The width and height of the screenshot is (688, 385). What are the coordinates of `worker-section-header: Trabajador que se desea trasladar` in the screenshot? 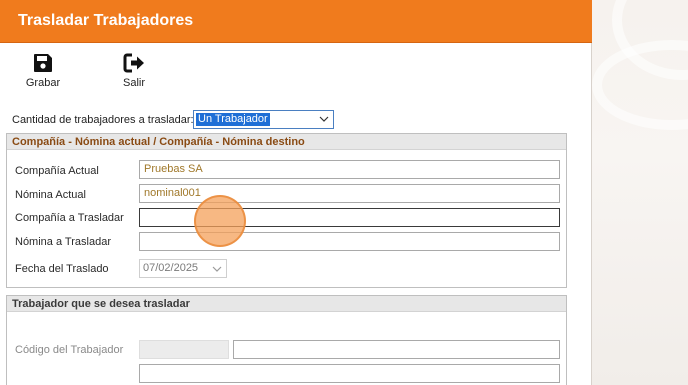 It's located at (286, 304).